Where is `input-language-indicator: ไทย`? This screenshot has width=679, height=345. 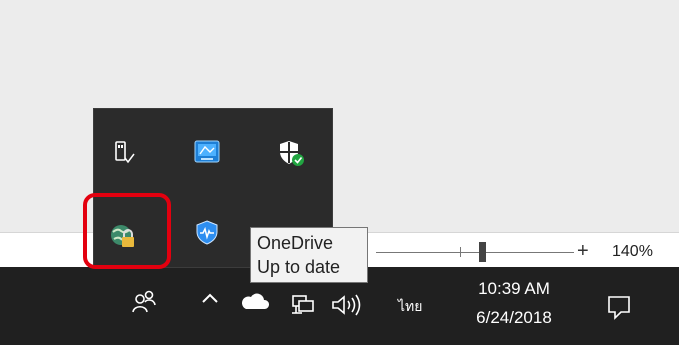
input-language-indicator: ไทย is located at coordinates (410, 307).